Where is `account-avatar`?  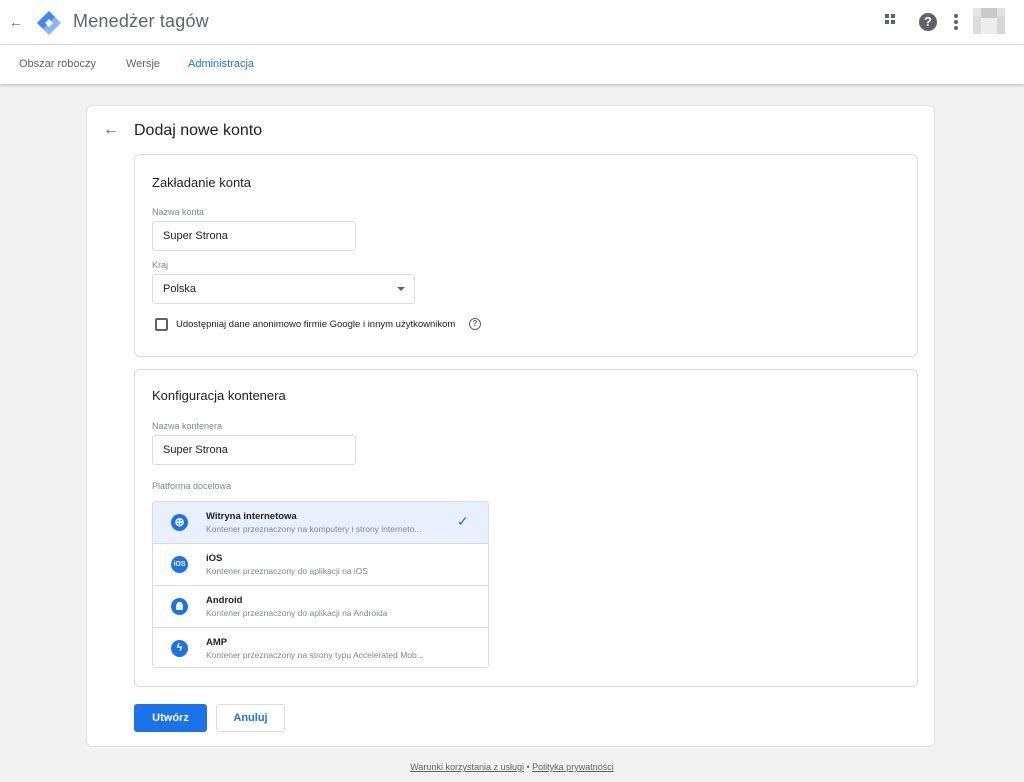
account-avatar is located at coordinates (989, 21).